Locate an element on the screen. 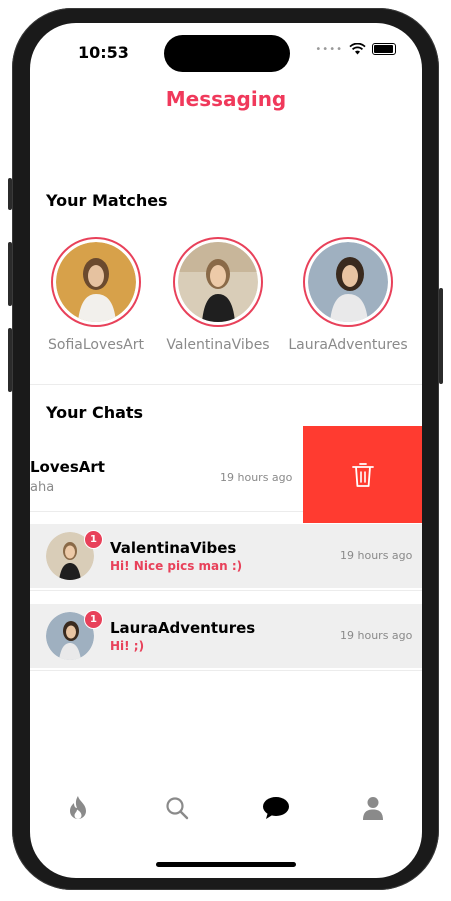 The height and width of the screenshot is (901, 451). delete-button is located at coordinates (362, 474).